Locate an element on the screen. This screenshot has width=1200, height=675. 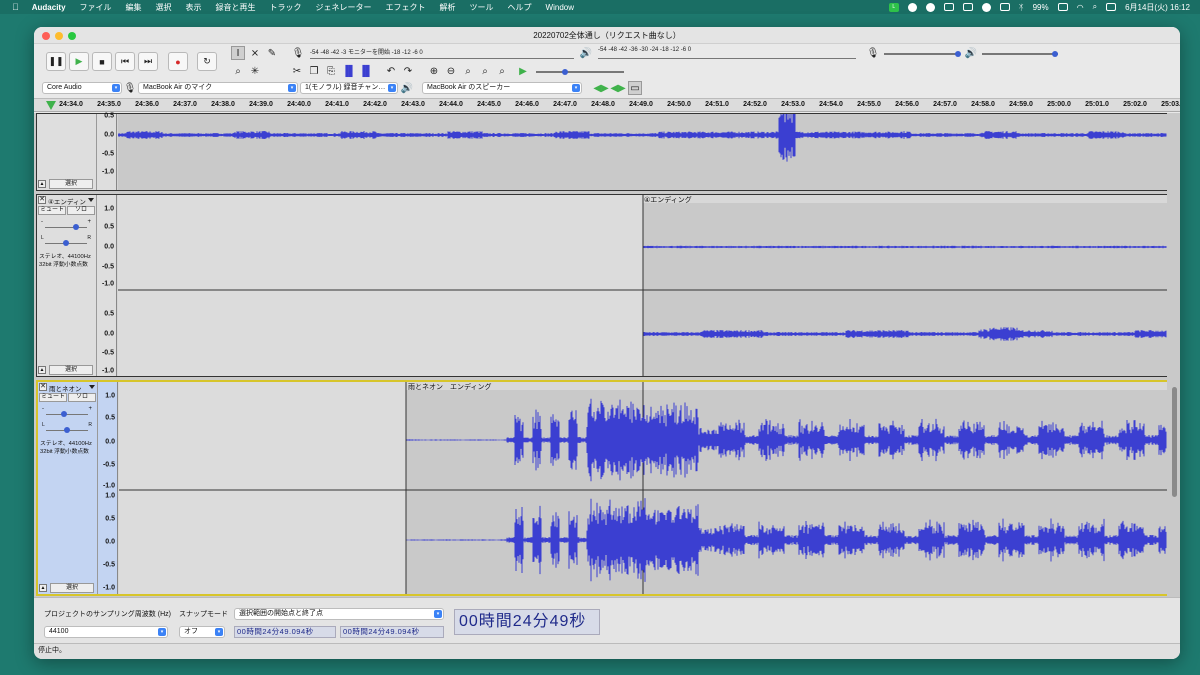
calendar-icon is located at coordinates (967, 7).